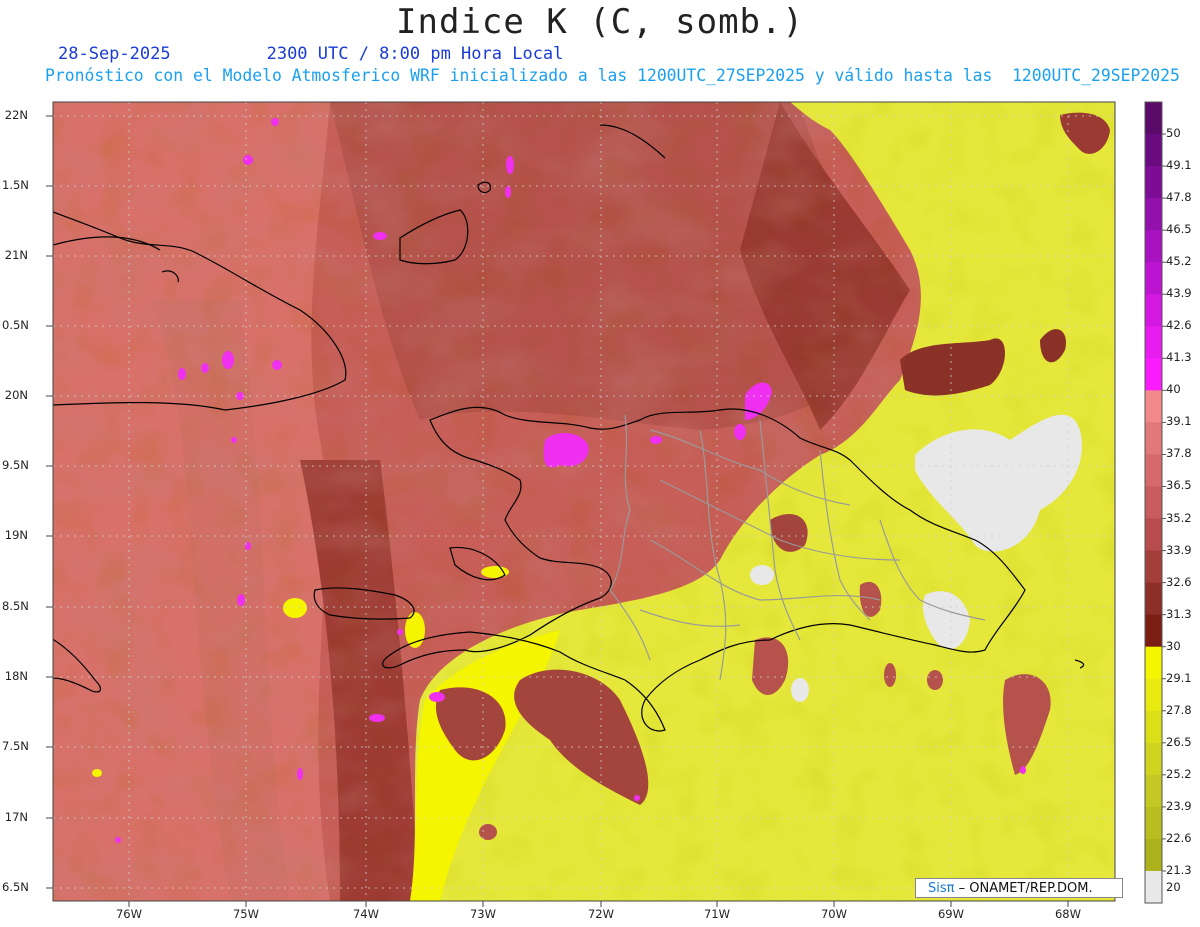 The height and width of the screenshot is (927, 1200). What do you see at coordinates (716, 914) in the screenshot?
I see `lon-label-5: 71W` at bounding box center [716, 914].